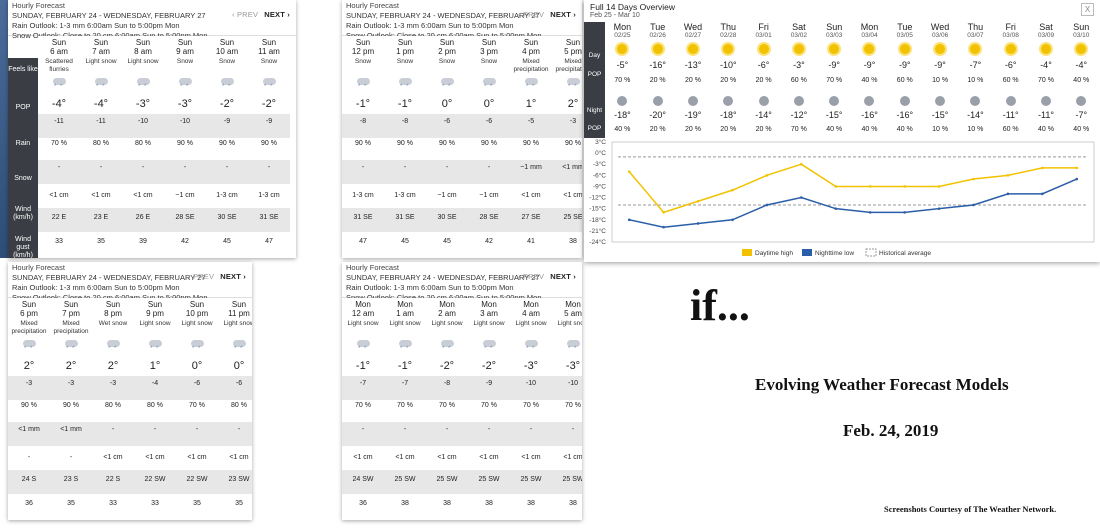 This screenshot has height=529, width=1100. What do you see at coordinates (489, 383) in the screenshot?
I see `feels-value: -9` at bounding box center [489, 383].